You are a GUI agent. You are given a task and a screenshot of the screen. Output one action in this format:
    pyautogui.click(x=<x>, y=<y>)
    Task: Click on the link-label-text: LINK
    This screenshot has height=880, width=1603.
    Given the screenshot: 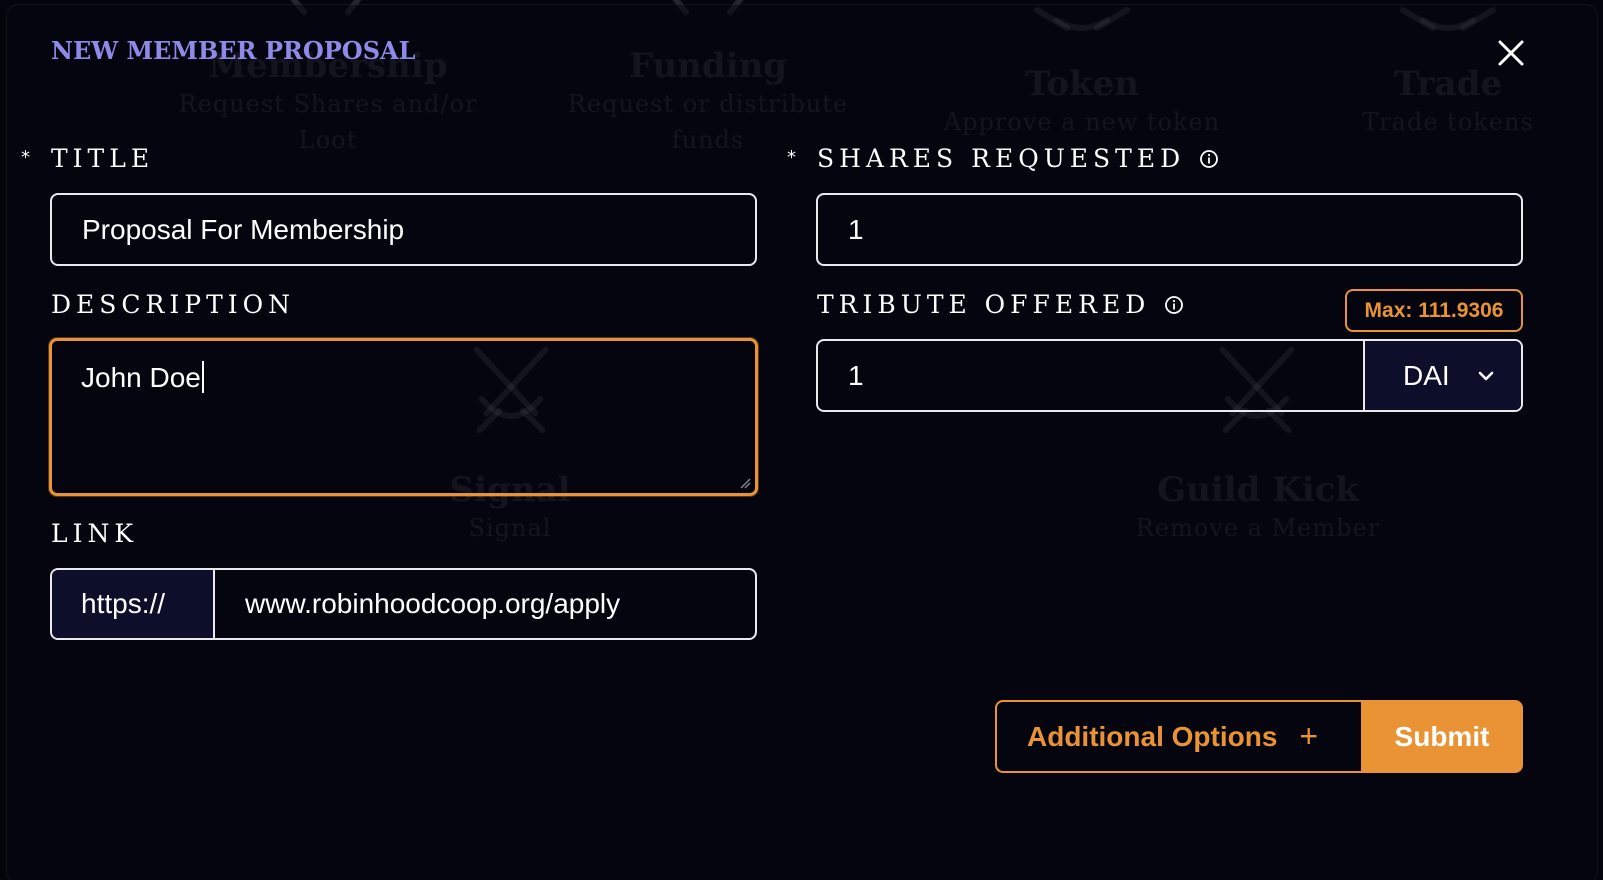 What is the action you would take?
    pyautogui.click(x=95, y=533)
    